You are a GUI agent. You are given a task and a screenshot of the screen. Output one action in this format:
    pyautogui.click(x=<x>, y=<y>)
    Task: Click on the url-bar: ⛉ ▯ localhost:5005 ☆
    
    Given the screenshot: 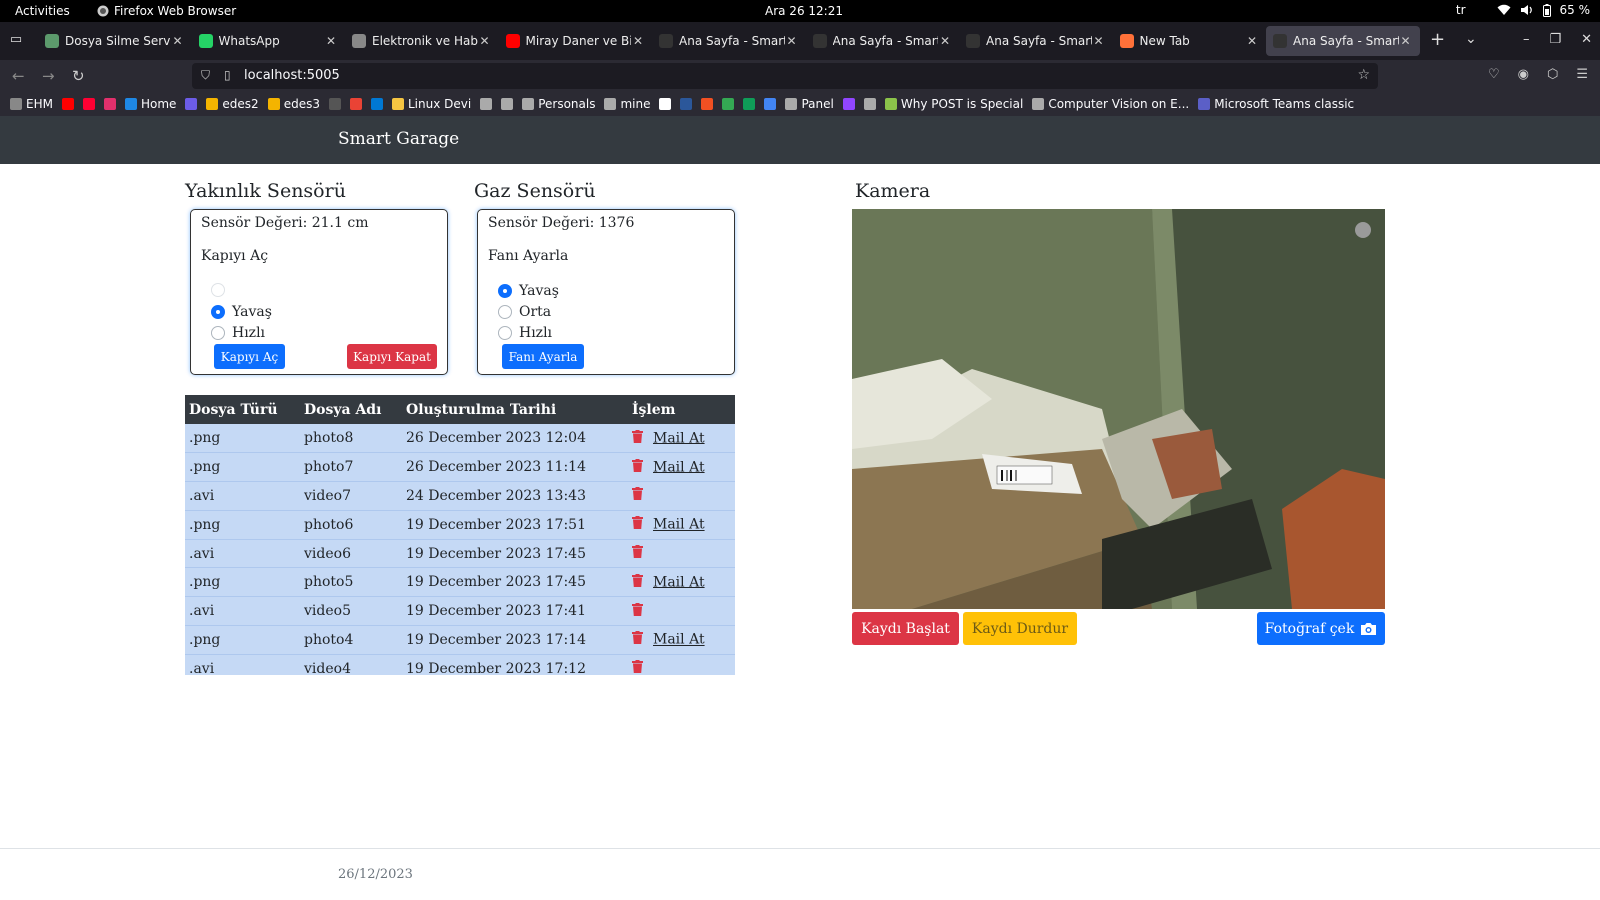 What is the action you would take?
    pyautogui.click(x=785, y=76)
    